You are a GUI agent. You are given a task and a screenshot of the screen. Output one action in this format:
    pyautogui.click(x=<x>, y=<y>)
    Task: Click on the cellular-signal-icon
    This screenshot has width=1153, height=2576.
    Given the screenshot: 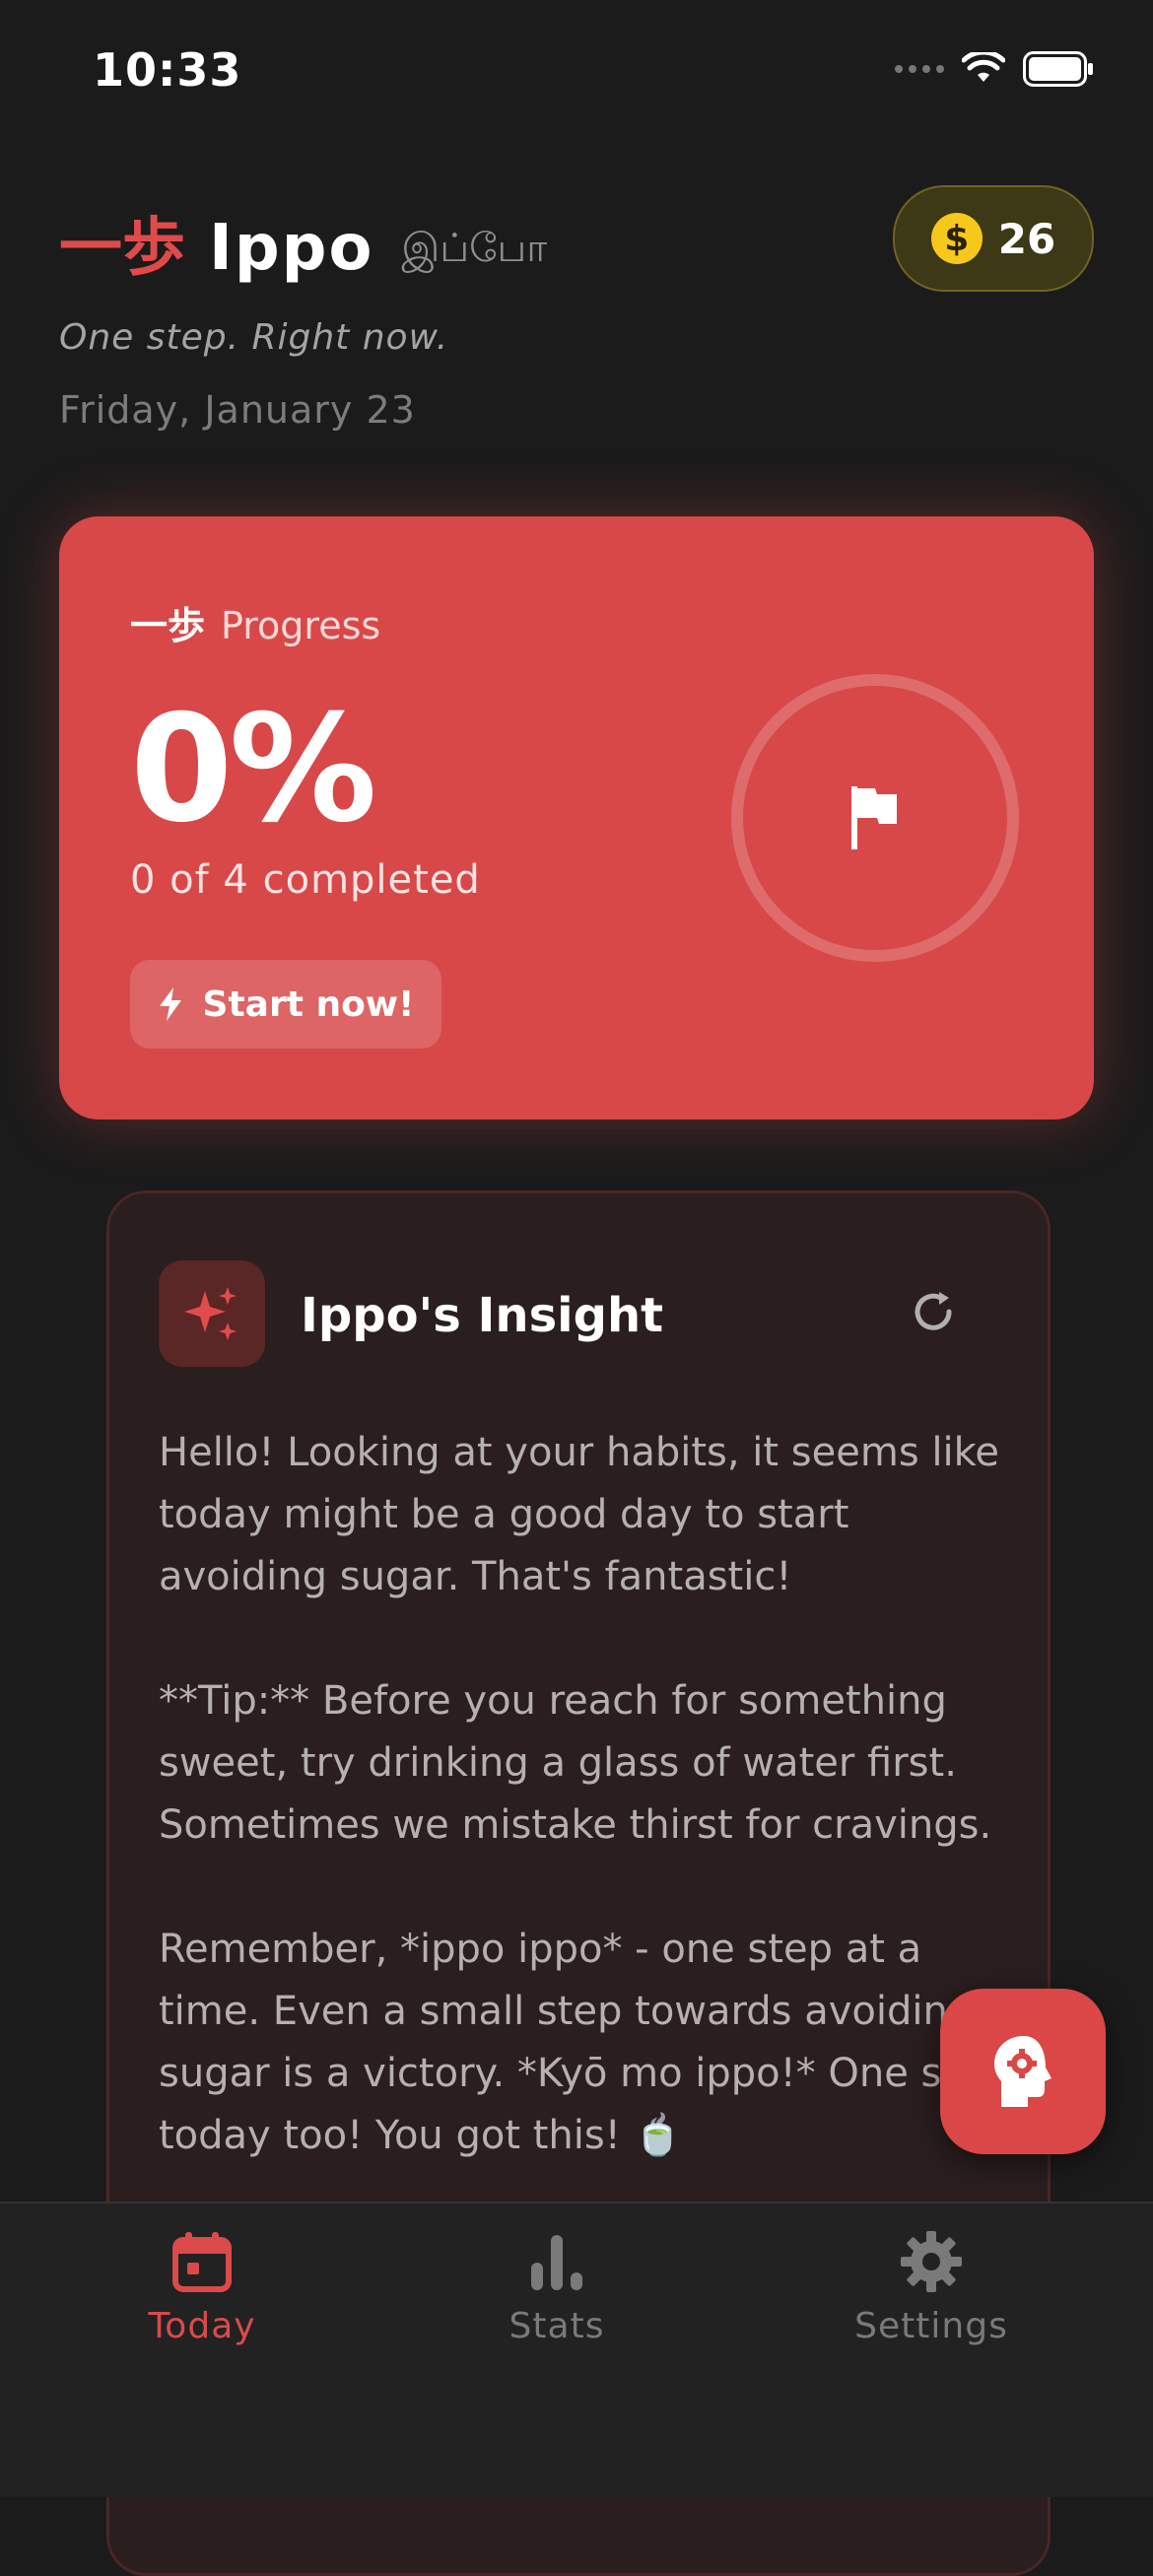 What is the action you would take?
    pyautogui.click(x=920, y=69)
    